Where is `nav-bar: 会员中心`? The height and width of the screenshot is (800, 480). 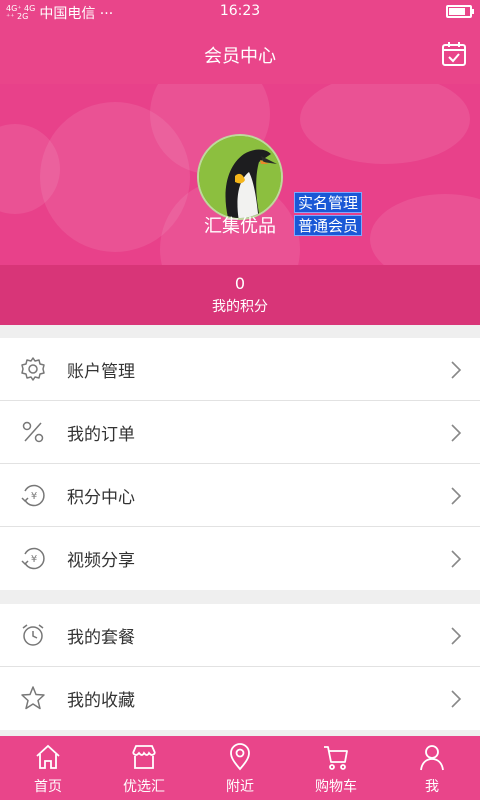
nav-bar: 会员中心 is located at coordinates (240, 54).